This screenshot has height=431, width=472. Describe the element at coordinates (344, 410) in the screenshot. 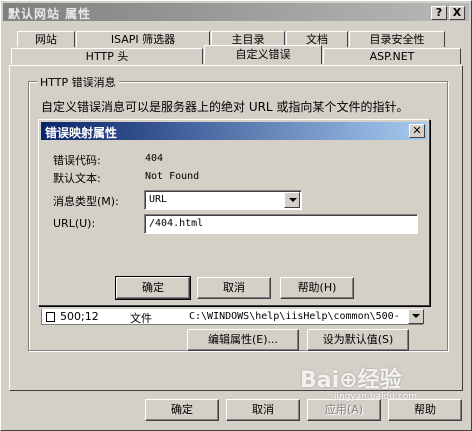

I see `apply-button: 应用(A)` at that location.